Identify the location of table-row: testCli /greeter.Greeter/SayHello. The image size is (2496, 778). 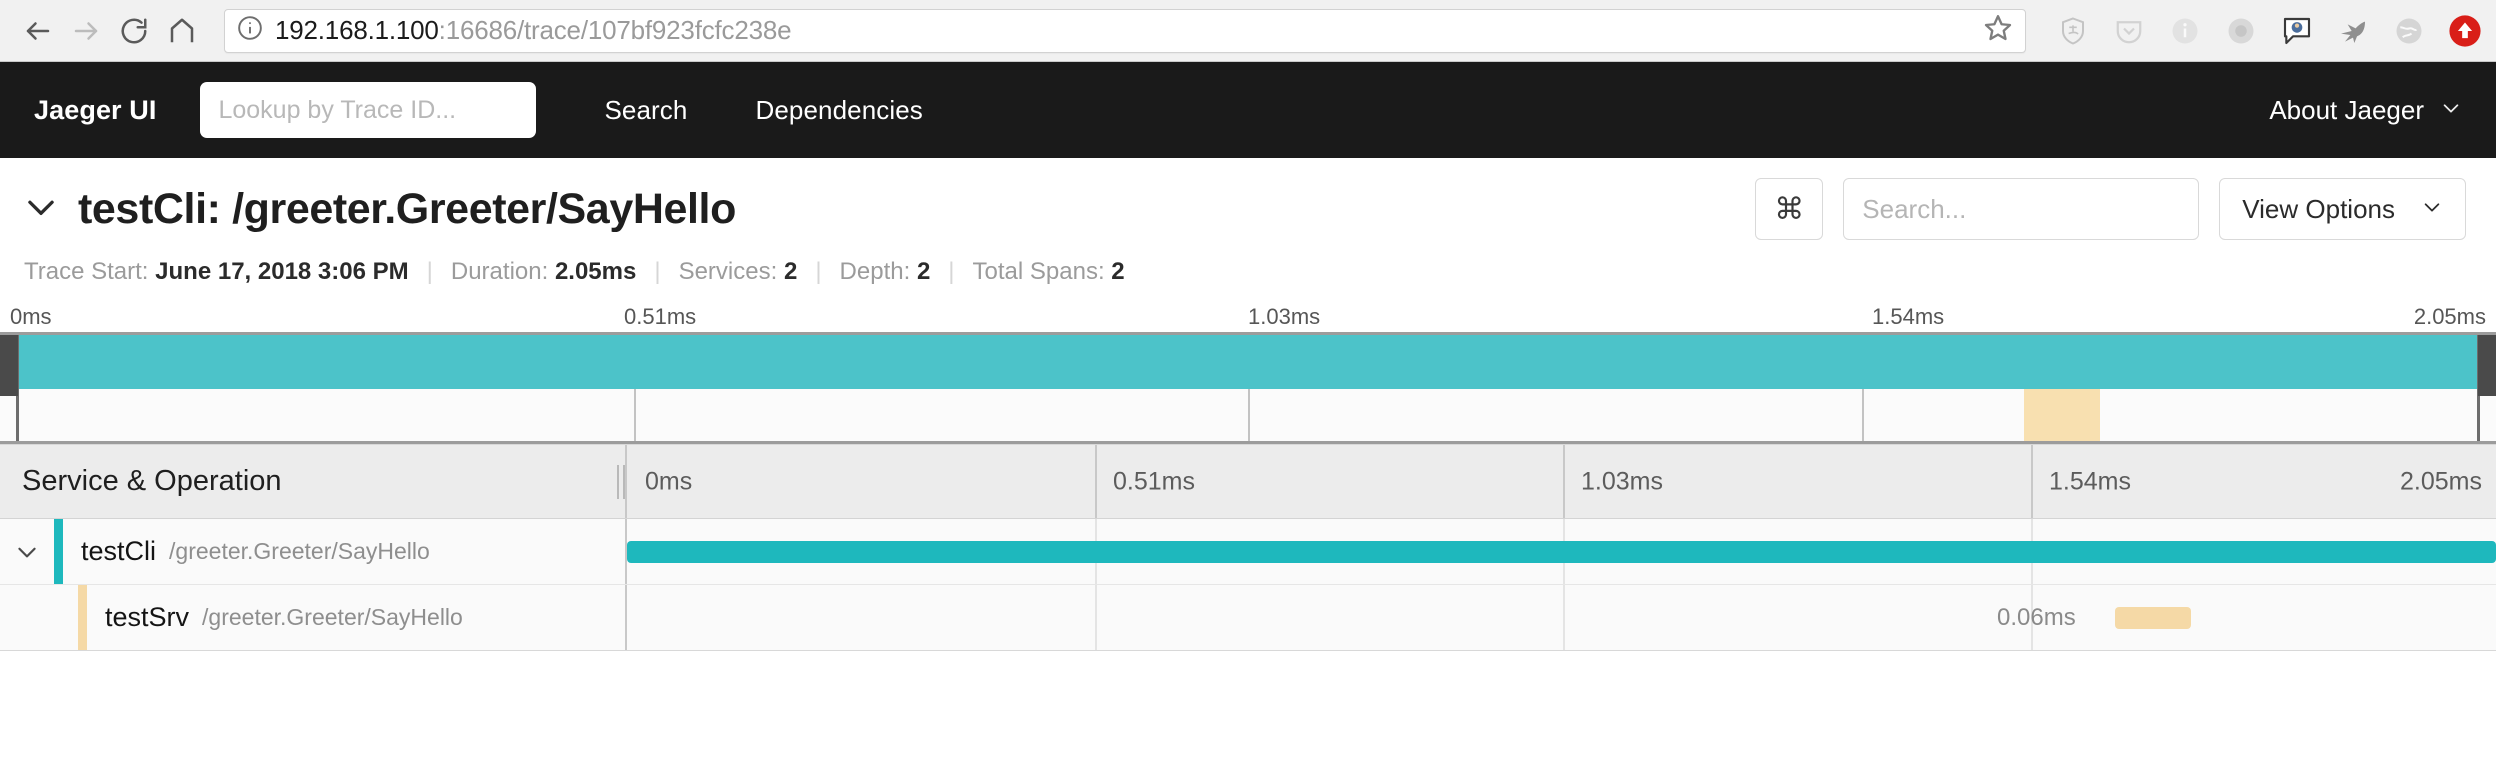
(1248, 552).